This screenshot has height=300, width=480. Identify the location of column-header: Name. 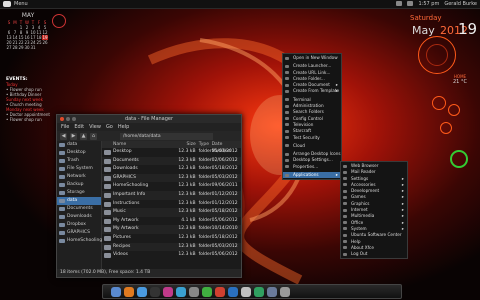
(136, 144).